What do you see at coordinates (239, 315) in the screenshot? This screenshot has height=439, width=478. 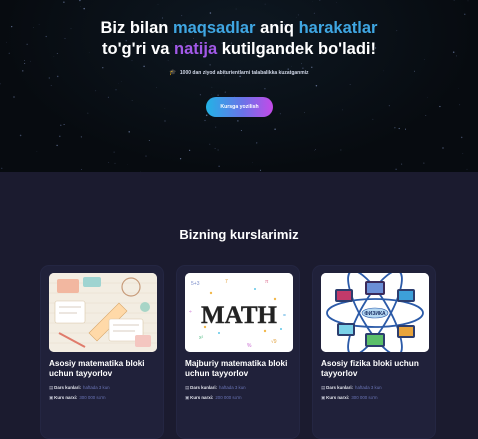 I see `svg-text: MATH` at bounding box center [239, 315].